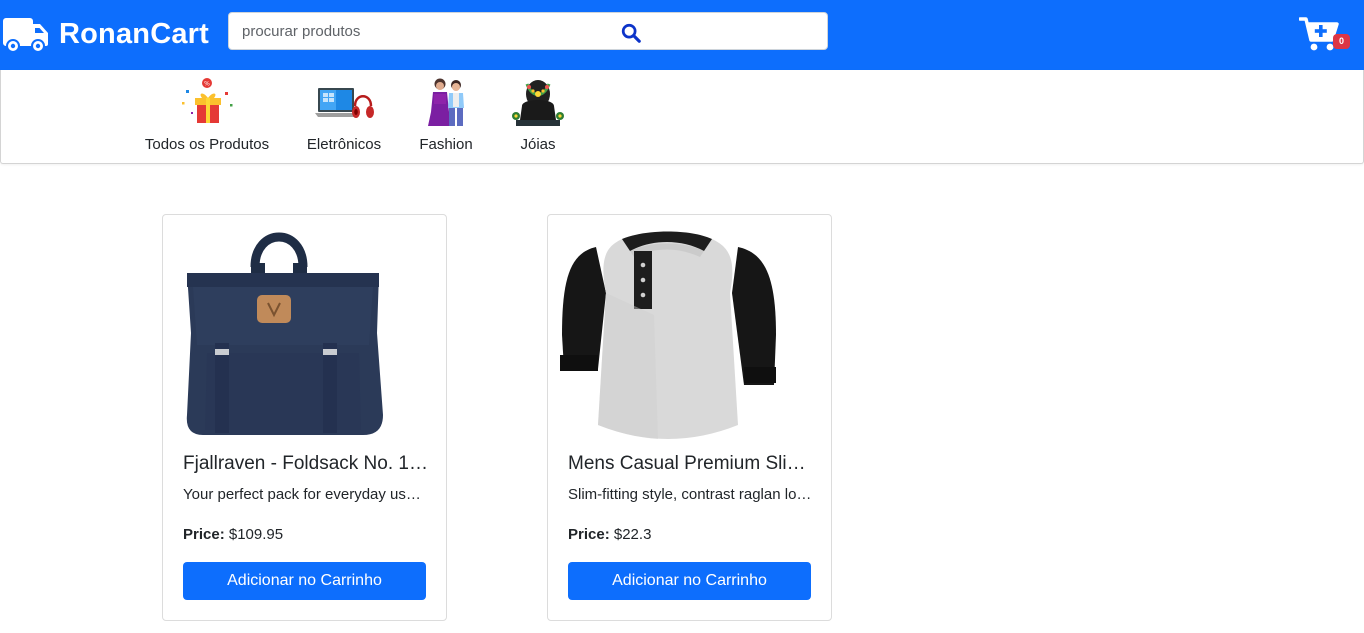 This screenshot has width=1364, height=633. I want to click on search-icon, so click(631, 33).